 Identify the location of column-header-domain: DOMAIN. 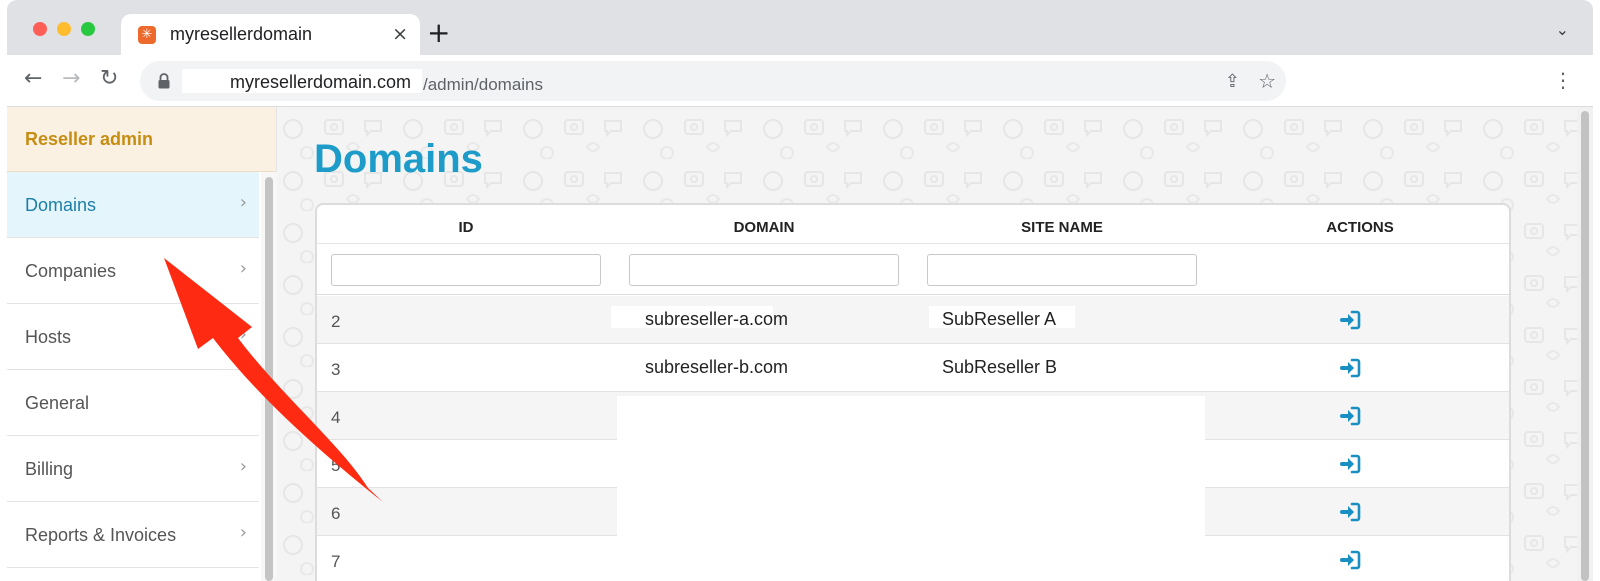
(764, 227).